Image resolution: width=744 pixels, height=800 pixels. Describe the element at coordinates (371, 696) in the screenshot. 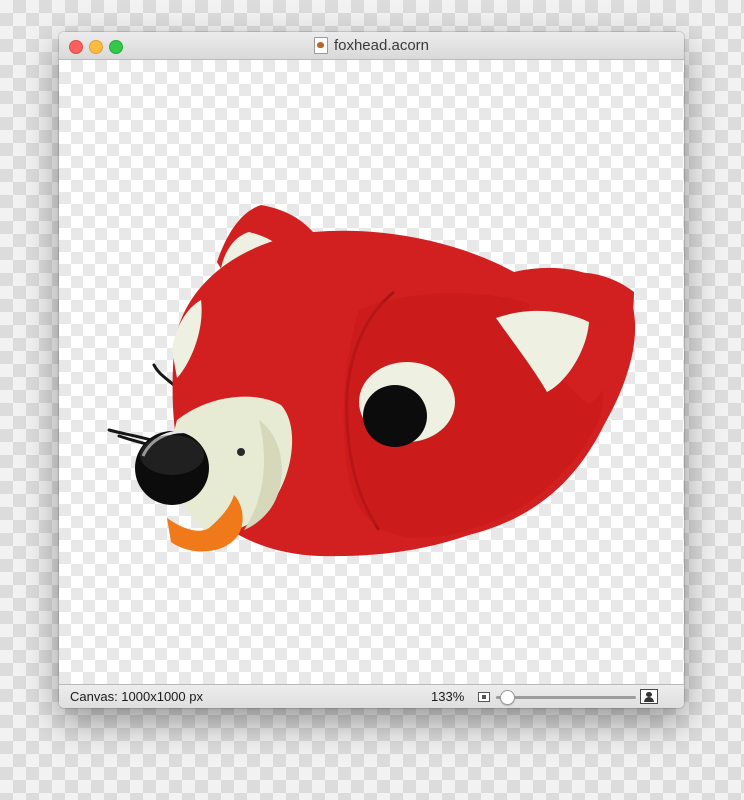

I see `status-bar: Canvas: 1000x1000 px 133%` at that location.